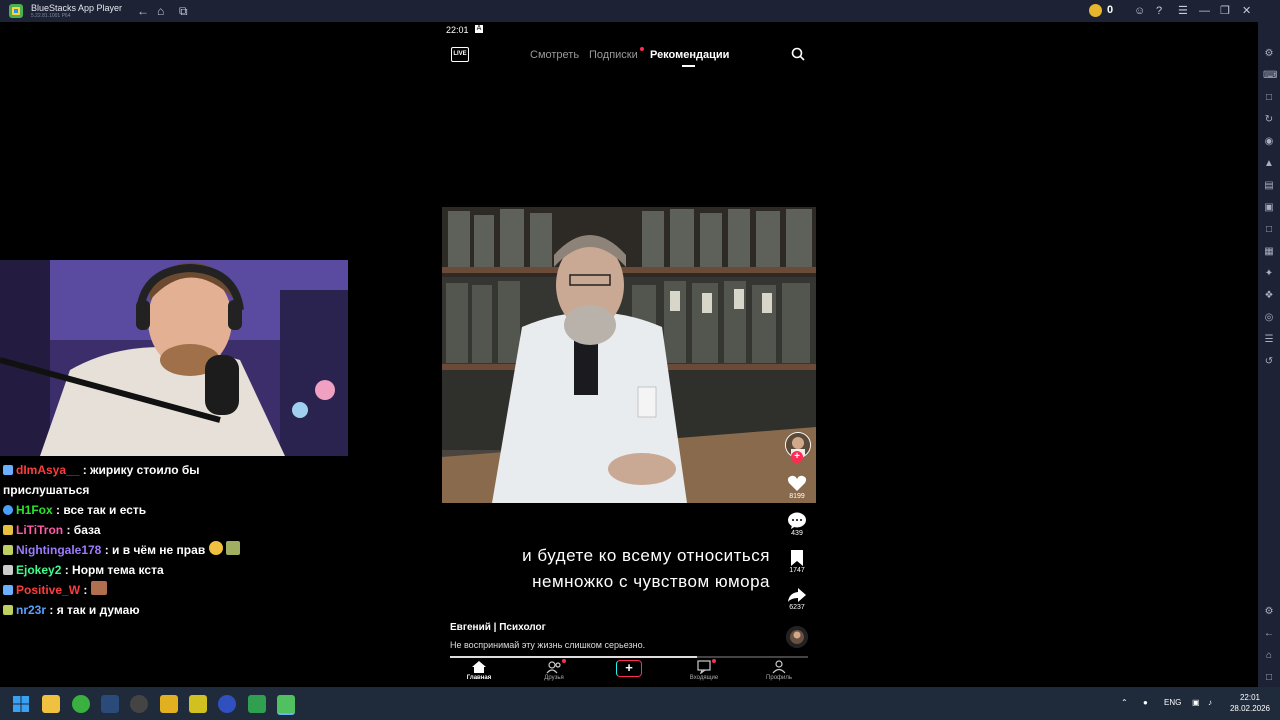 This screenshot has height=720, width=1280. What do you see at coordinates (704, 667) in the screenshot?
I see `inbox-icon` at bounding box center [704, 667].